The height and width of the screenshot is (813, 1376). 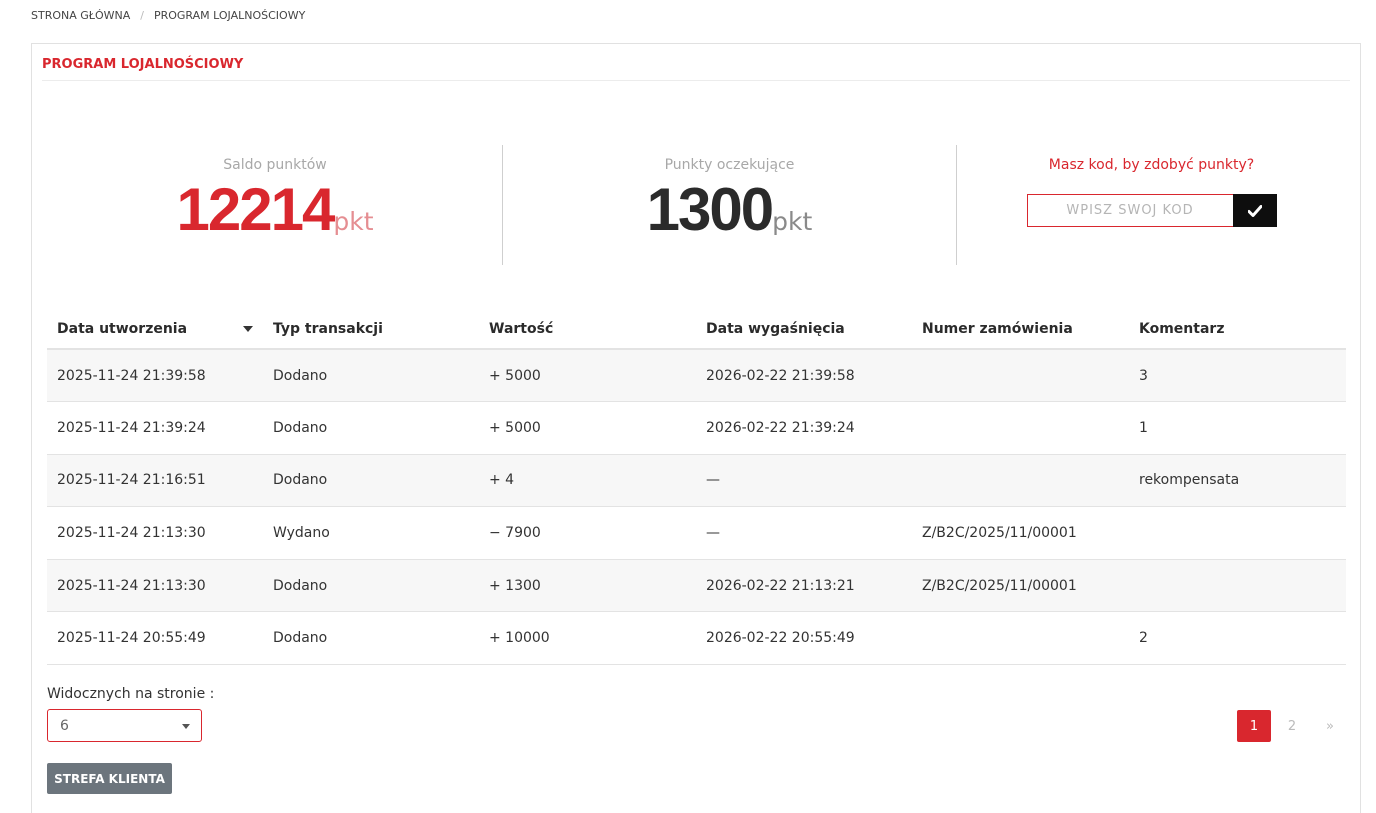 I want to click on pending-unit: pkt, so click(x=792, y=221).